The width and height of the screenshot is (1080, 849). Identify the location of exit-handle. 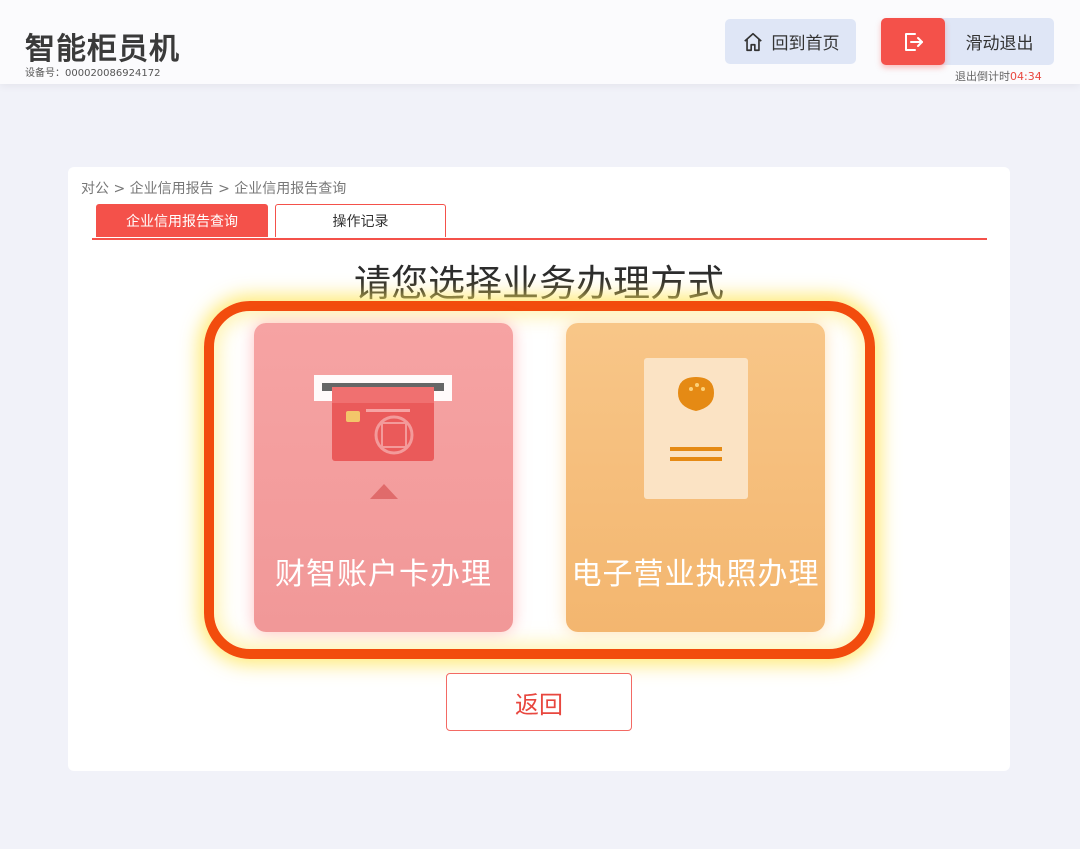
(913, 41).